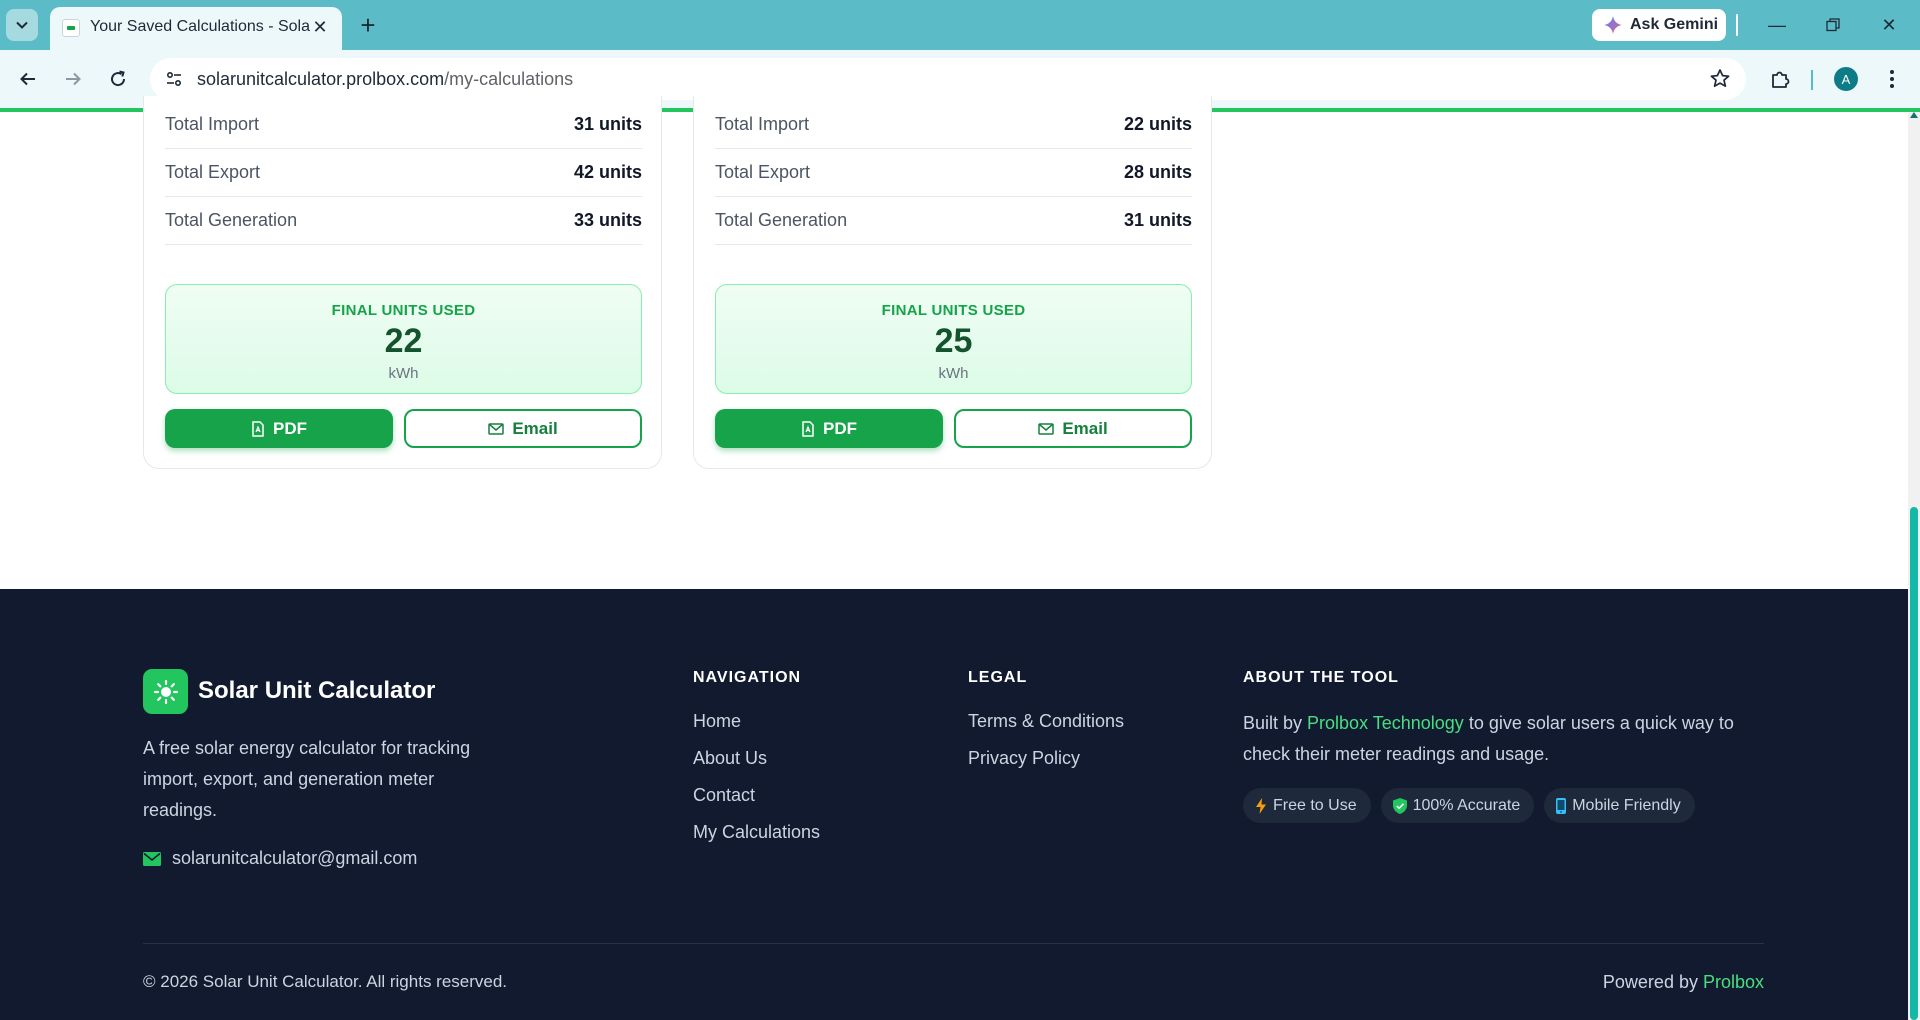  What do you see at coordinates (1889, 25) in the screenshot?
I see `window-close-icon: ✕` at bounding box center [1889, 25].